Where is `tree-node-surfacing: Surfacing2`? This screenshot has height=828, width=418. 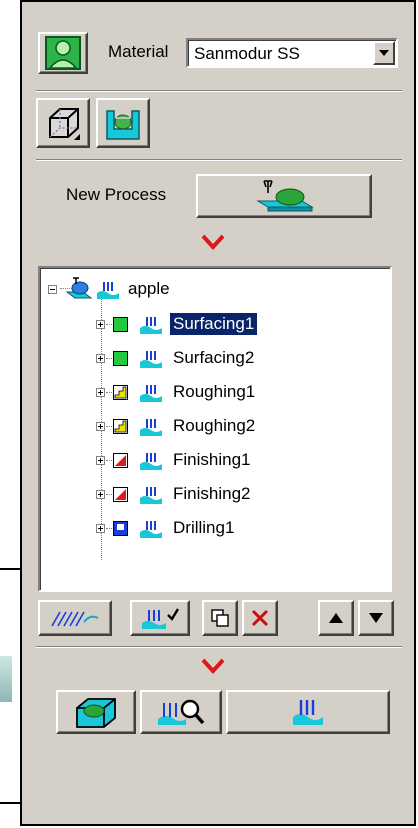 tree-node-surfacing: Surfacing2 is located at coordinates (176, 358).